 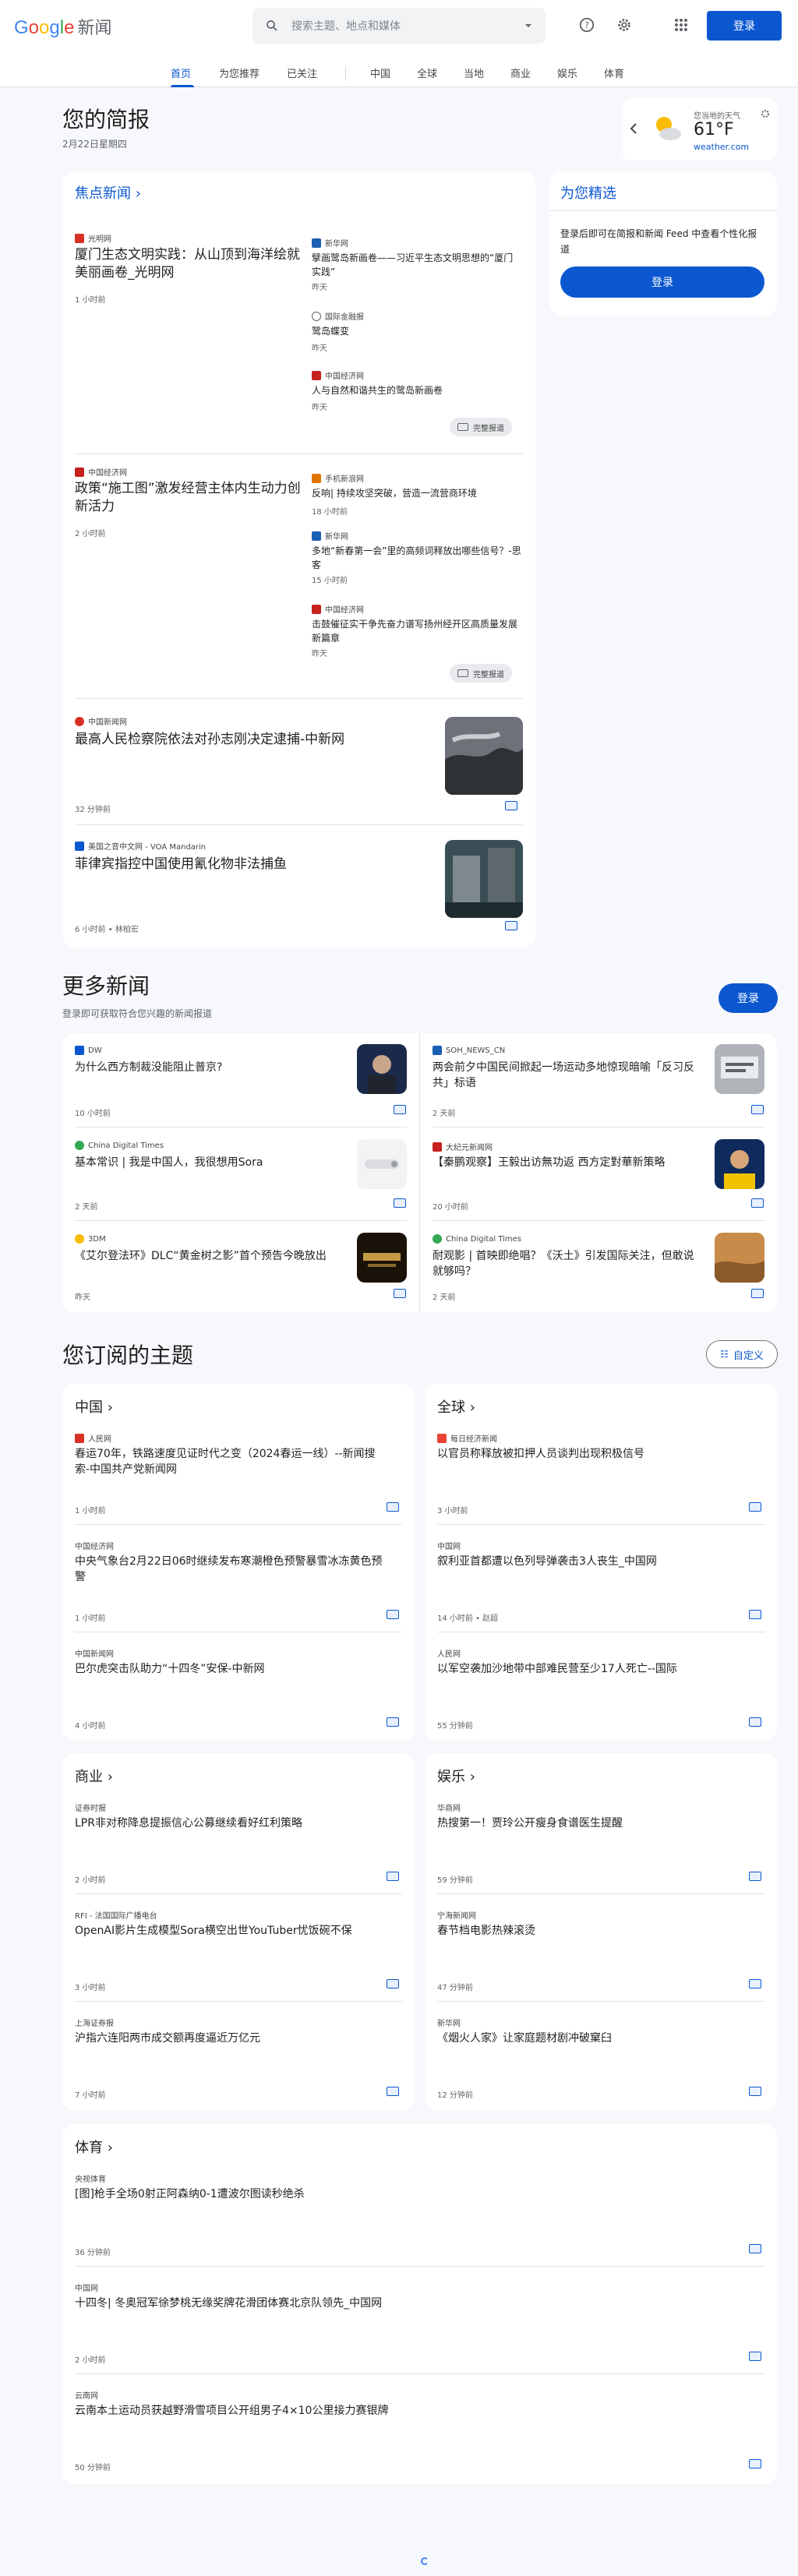 What do you see at coordinates (410, 2194) in the screenshot?
I see `topic-item-headline: [图]枪手全场0射正阿森纳0-1遭波尔图读秒绝杀` at bounding box center [410, 2194].